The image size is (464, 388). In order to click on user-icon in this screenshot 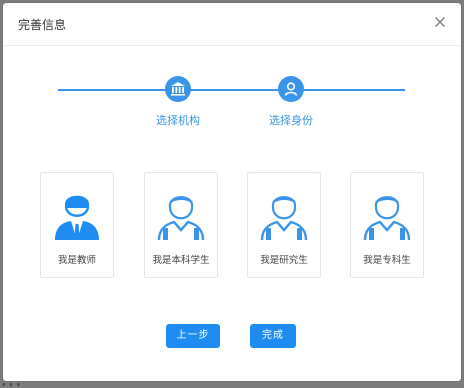, I will do `click(291, 89)`.